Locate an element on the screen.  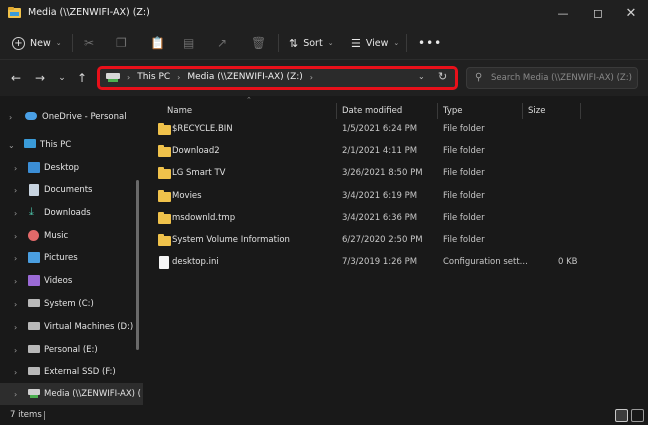
paste-button: 📋 is located at coordinates (157, 43).